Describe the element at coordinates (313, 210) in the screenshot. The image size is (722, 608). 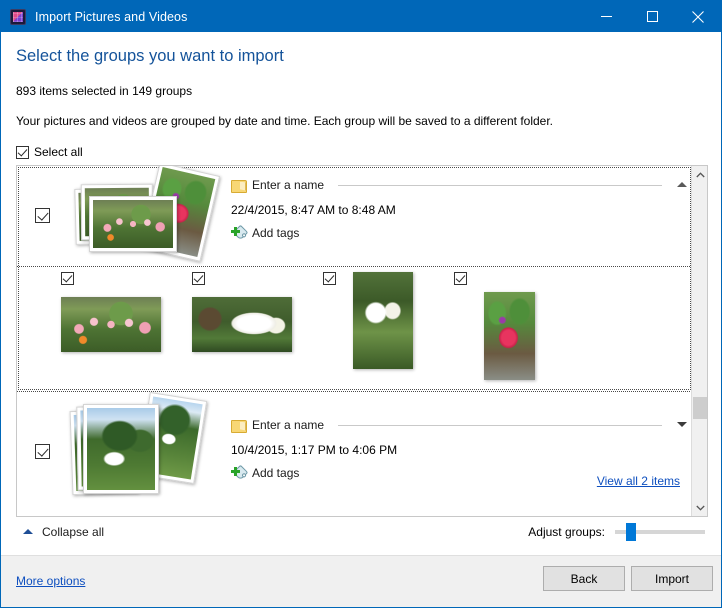
I see `group-date-range: 22/4/2015, 8:47 AM to 8:48 AM` at that location.